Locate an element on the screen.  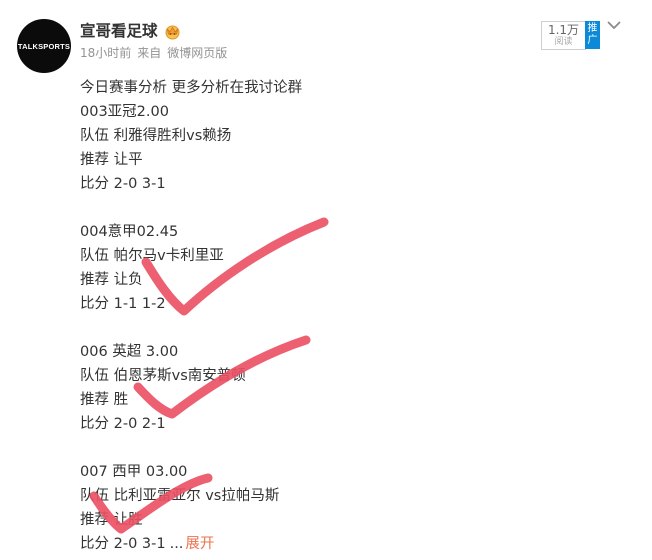
avatar-text: TALKSPORTS is located at coordinates (44, 46).